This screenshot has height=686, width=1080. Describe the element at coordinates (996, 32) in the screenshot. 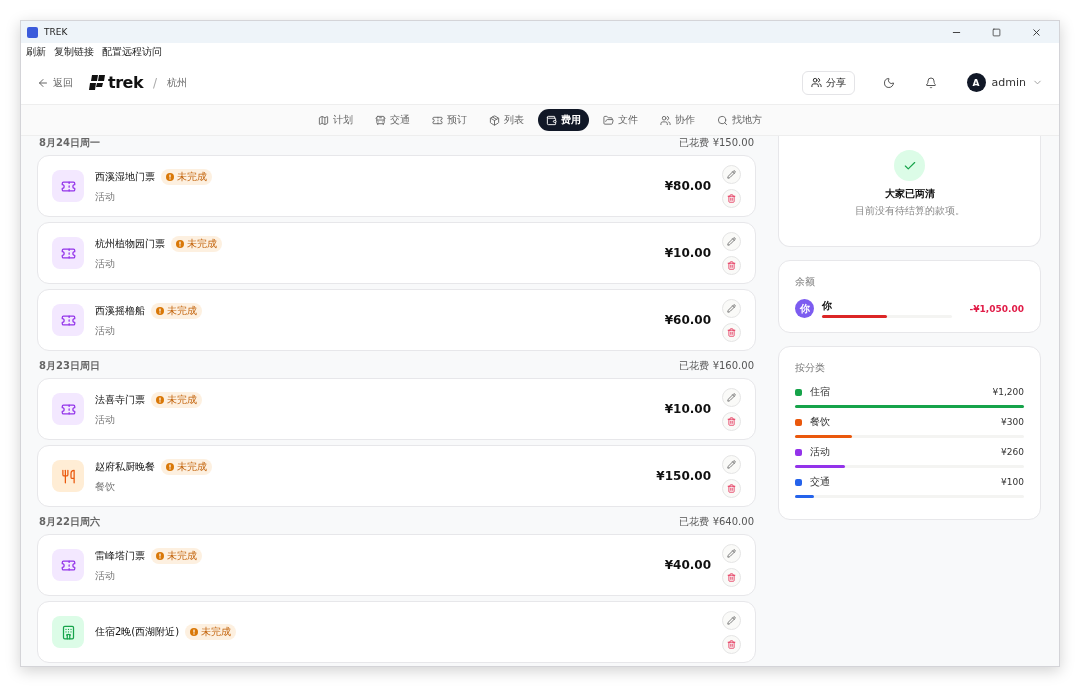

I see `maximize-icon` at that location.